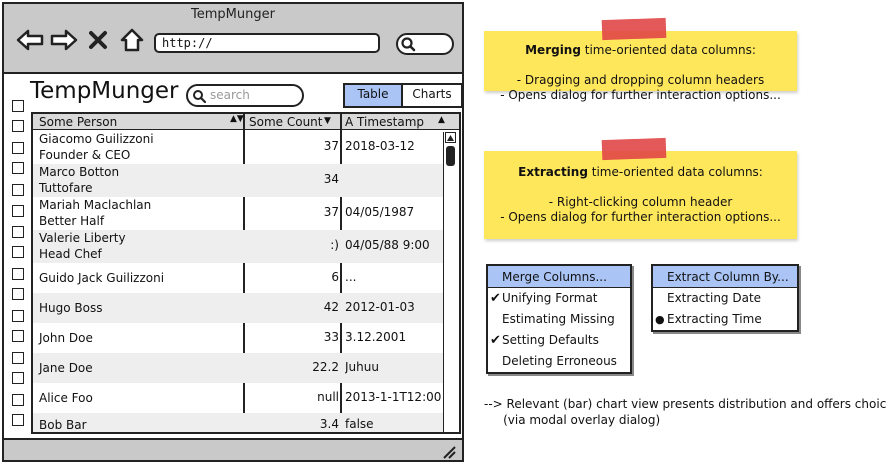 The height and width of the screenshot is (466, 886). What do you see at coordinates (63, 425) in the screenshot?
I see `person-name: Bob Bar` at bounding box center [63, 425].